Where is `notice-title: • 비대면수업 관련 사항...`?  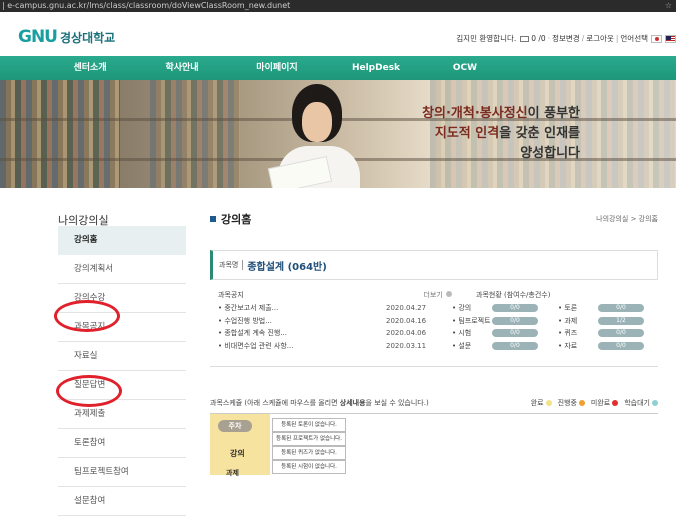 notice-title: • 비대면수업 관련 사항... is located at coordinates (302, 346).